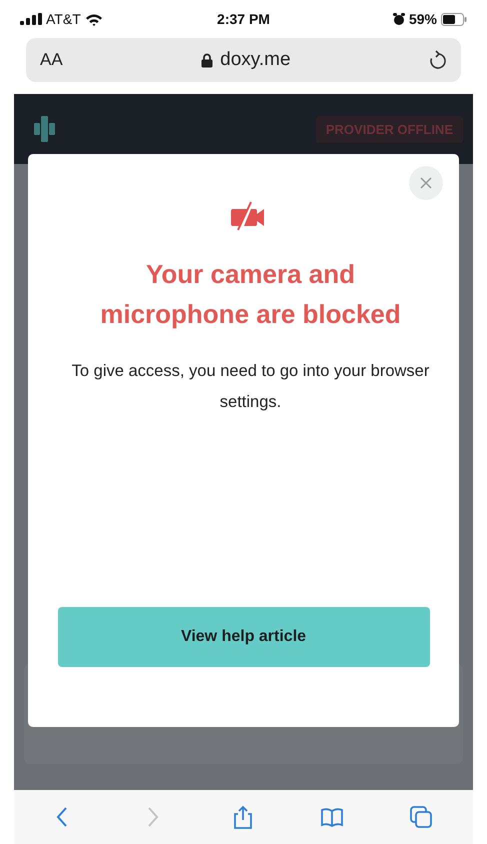 The height and width of the screenshot is (844, 487). Describe the element at coordinates (243, 19) in the screenshot. I see `status-time: 2:37 PM` at that location.